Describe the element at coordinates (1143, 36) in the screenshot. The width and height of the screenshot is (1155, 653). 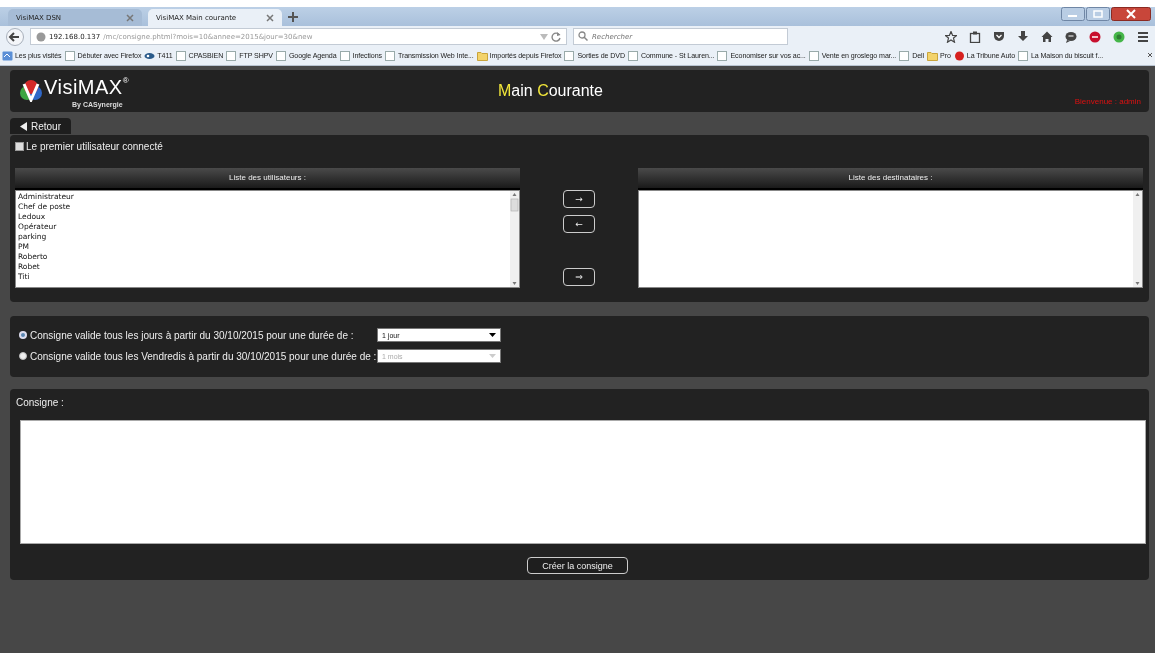
I see `menu-icon` at that location.